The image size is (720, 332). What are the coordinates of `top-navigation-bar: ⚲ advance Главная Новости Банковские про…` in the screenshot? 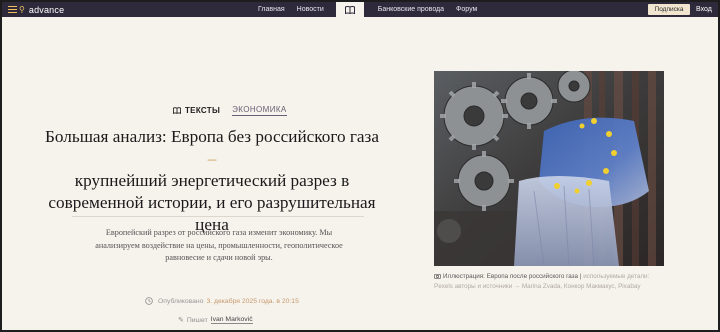 It's located at (360, 9).